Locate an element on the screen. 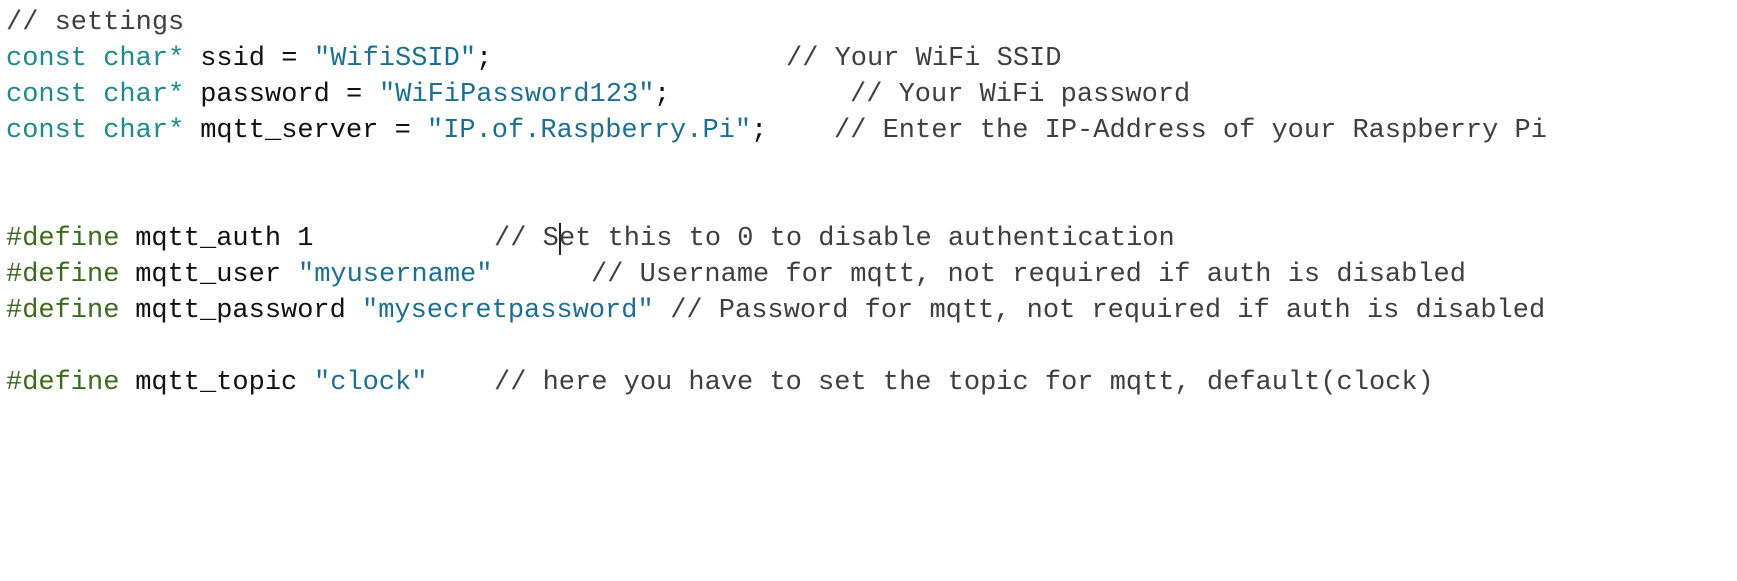 Image resolution: width=1737 pixels, height=581 pixels. comment-continued: et this to 0 to disable authentication is located at coordinates (867, 239).